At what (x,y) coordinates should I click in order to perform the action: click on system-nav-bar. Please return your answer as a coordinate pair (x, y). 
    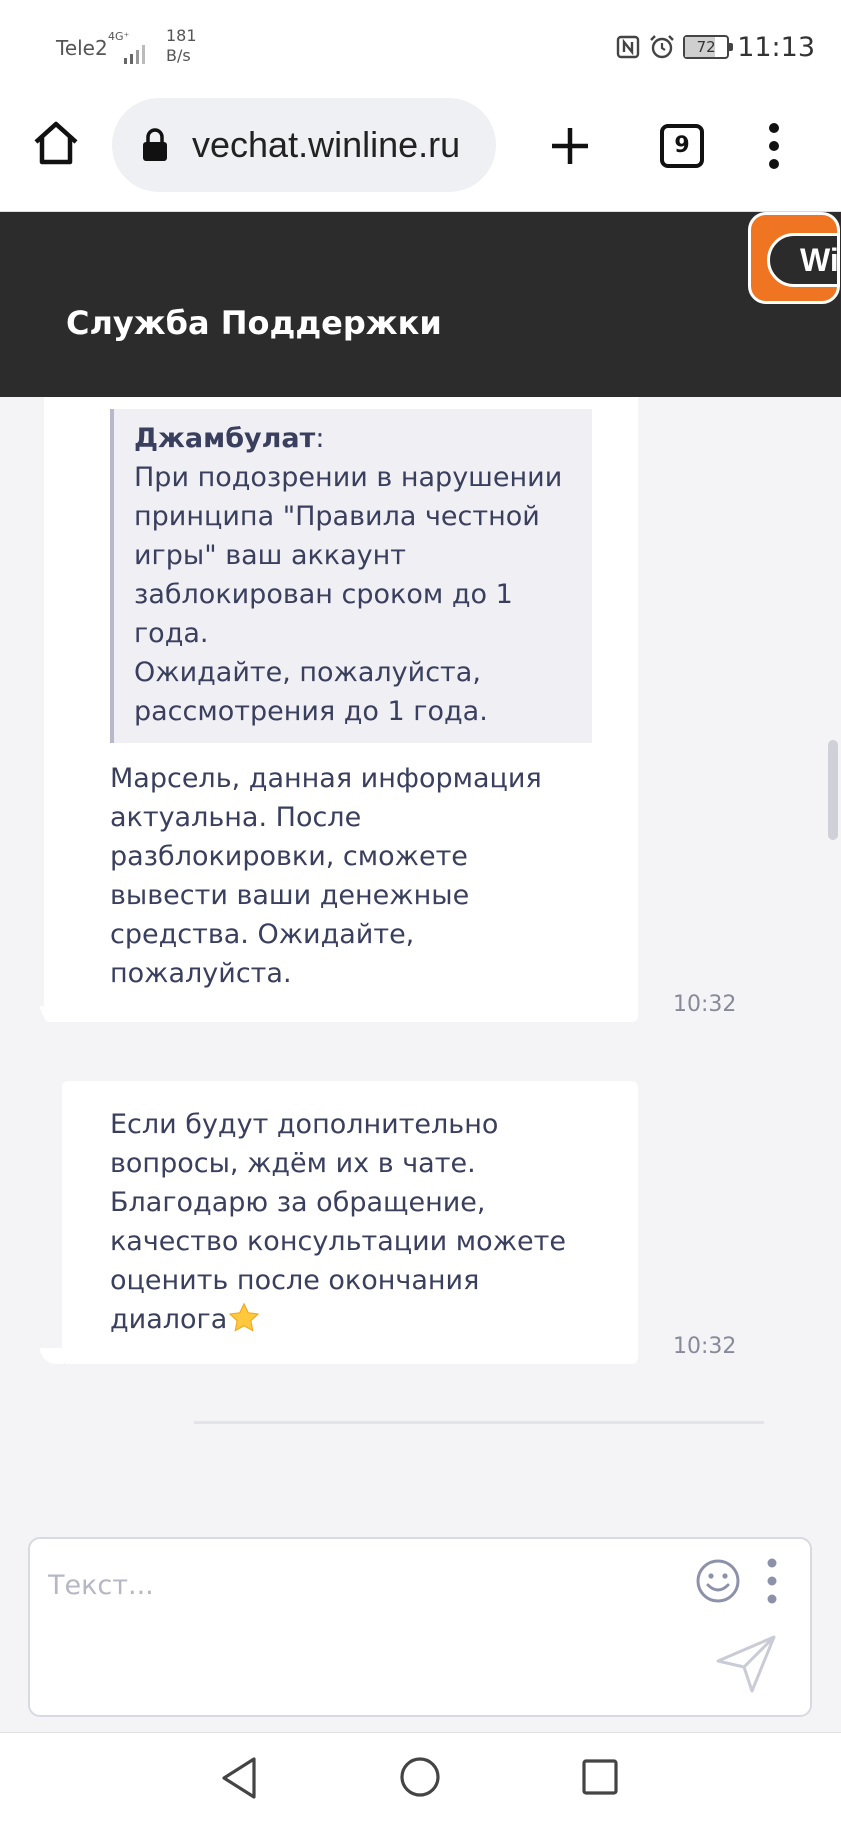
    Looking at the image, I should click on (420, 1777).